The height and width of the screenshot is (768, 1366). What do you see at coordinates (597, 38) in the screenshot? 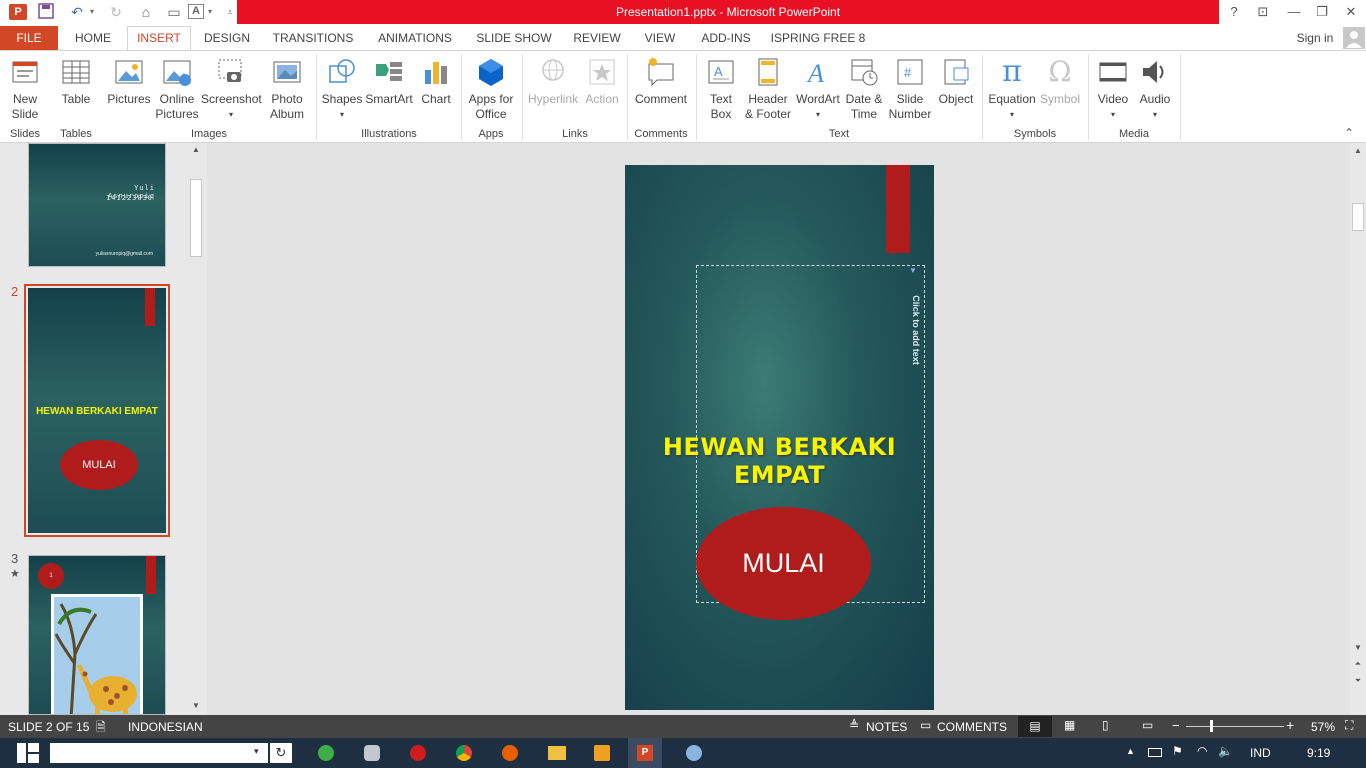
I see `tab-review: REVIEW` at bounding box center [597, 38].